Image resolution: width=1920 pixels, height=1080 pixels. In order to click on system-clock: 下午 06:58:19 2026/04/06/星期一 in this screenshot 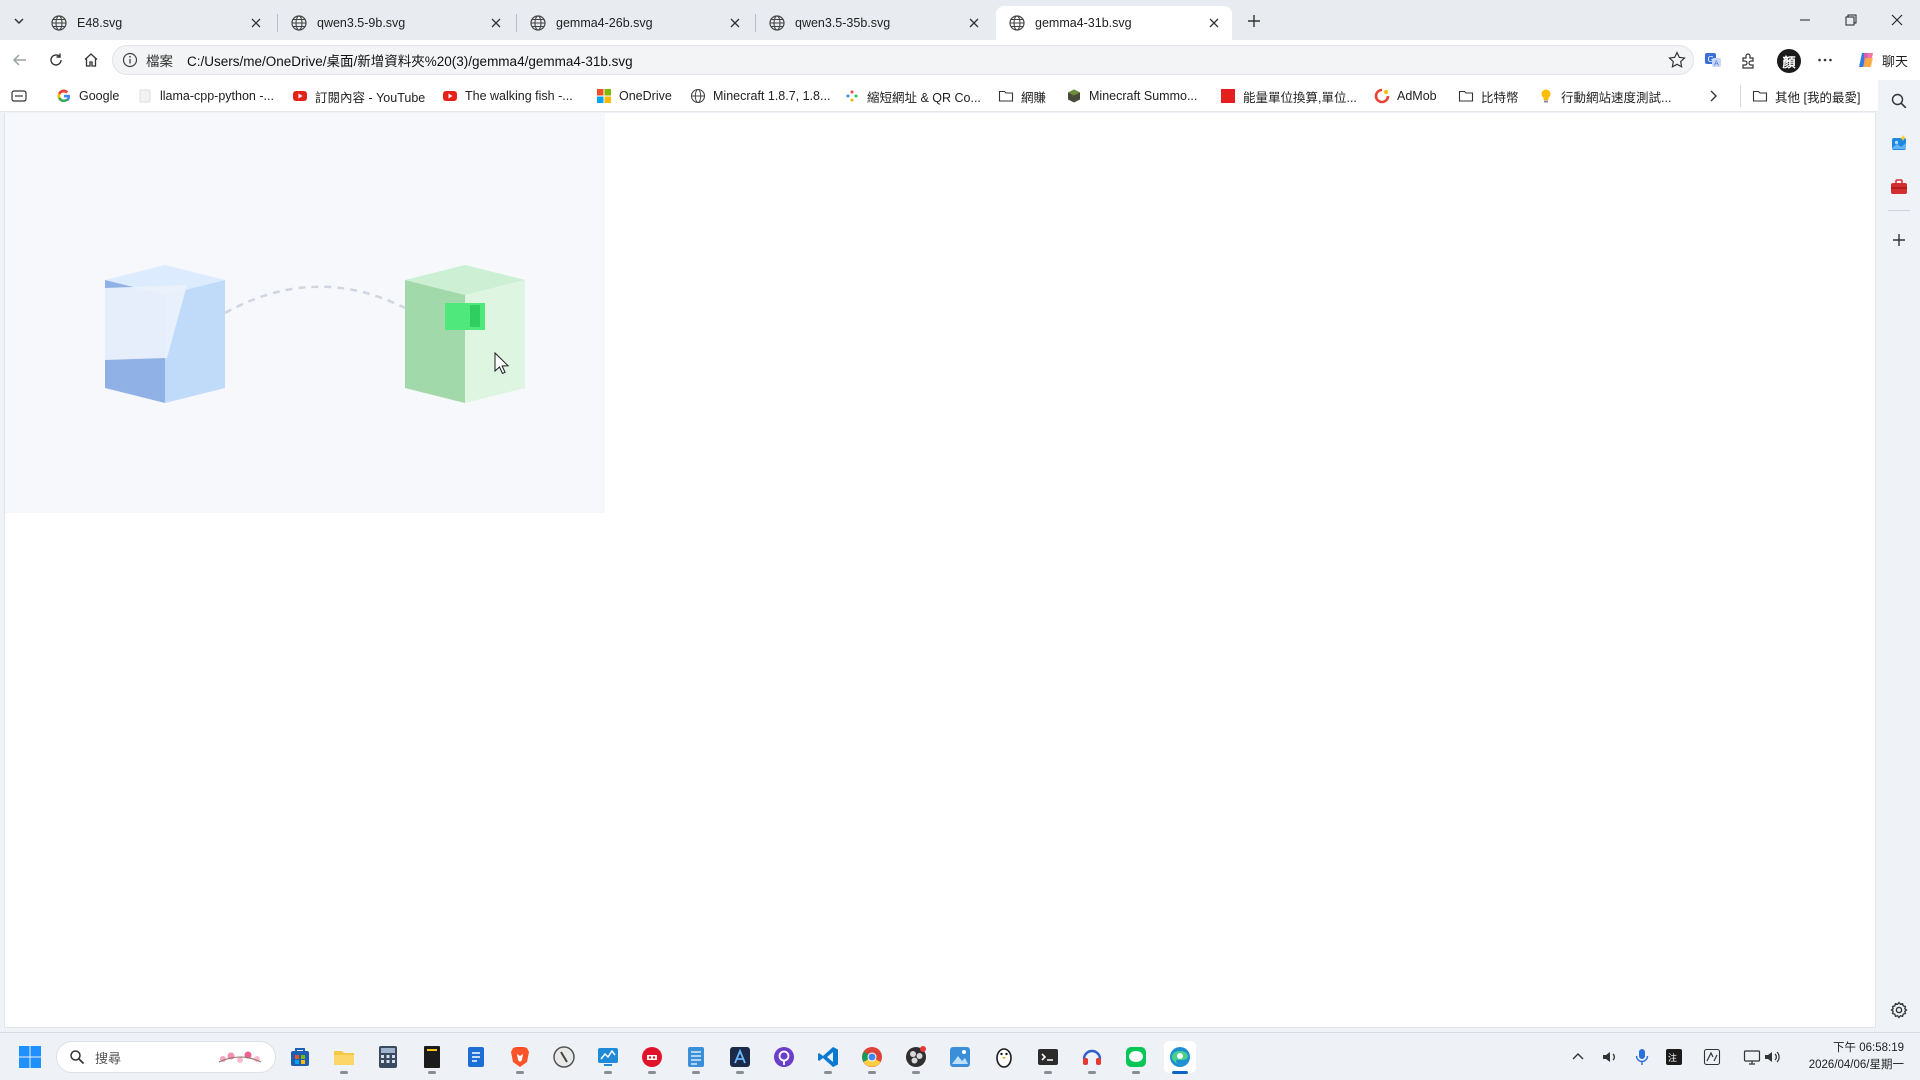, I will do `click(1849, 1057)`.